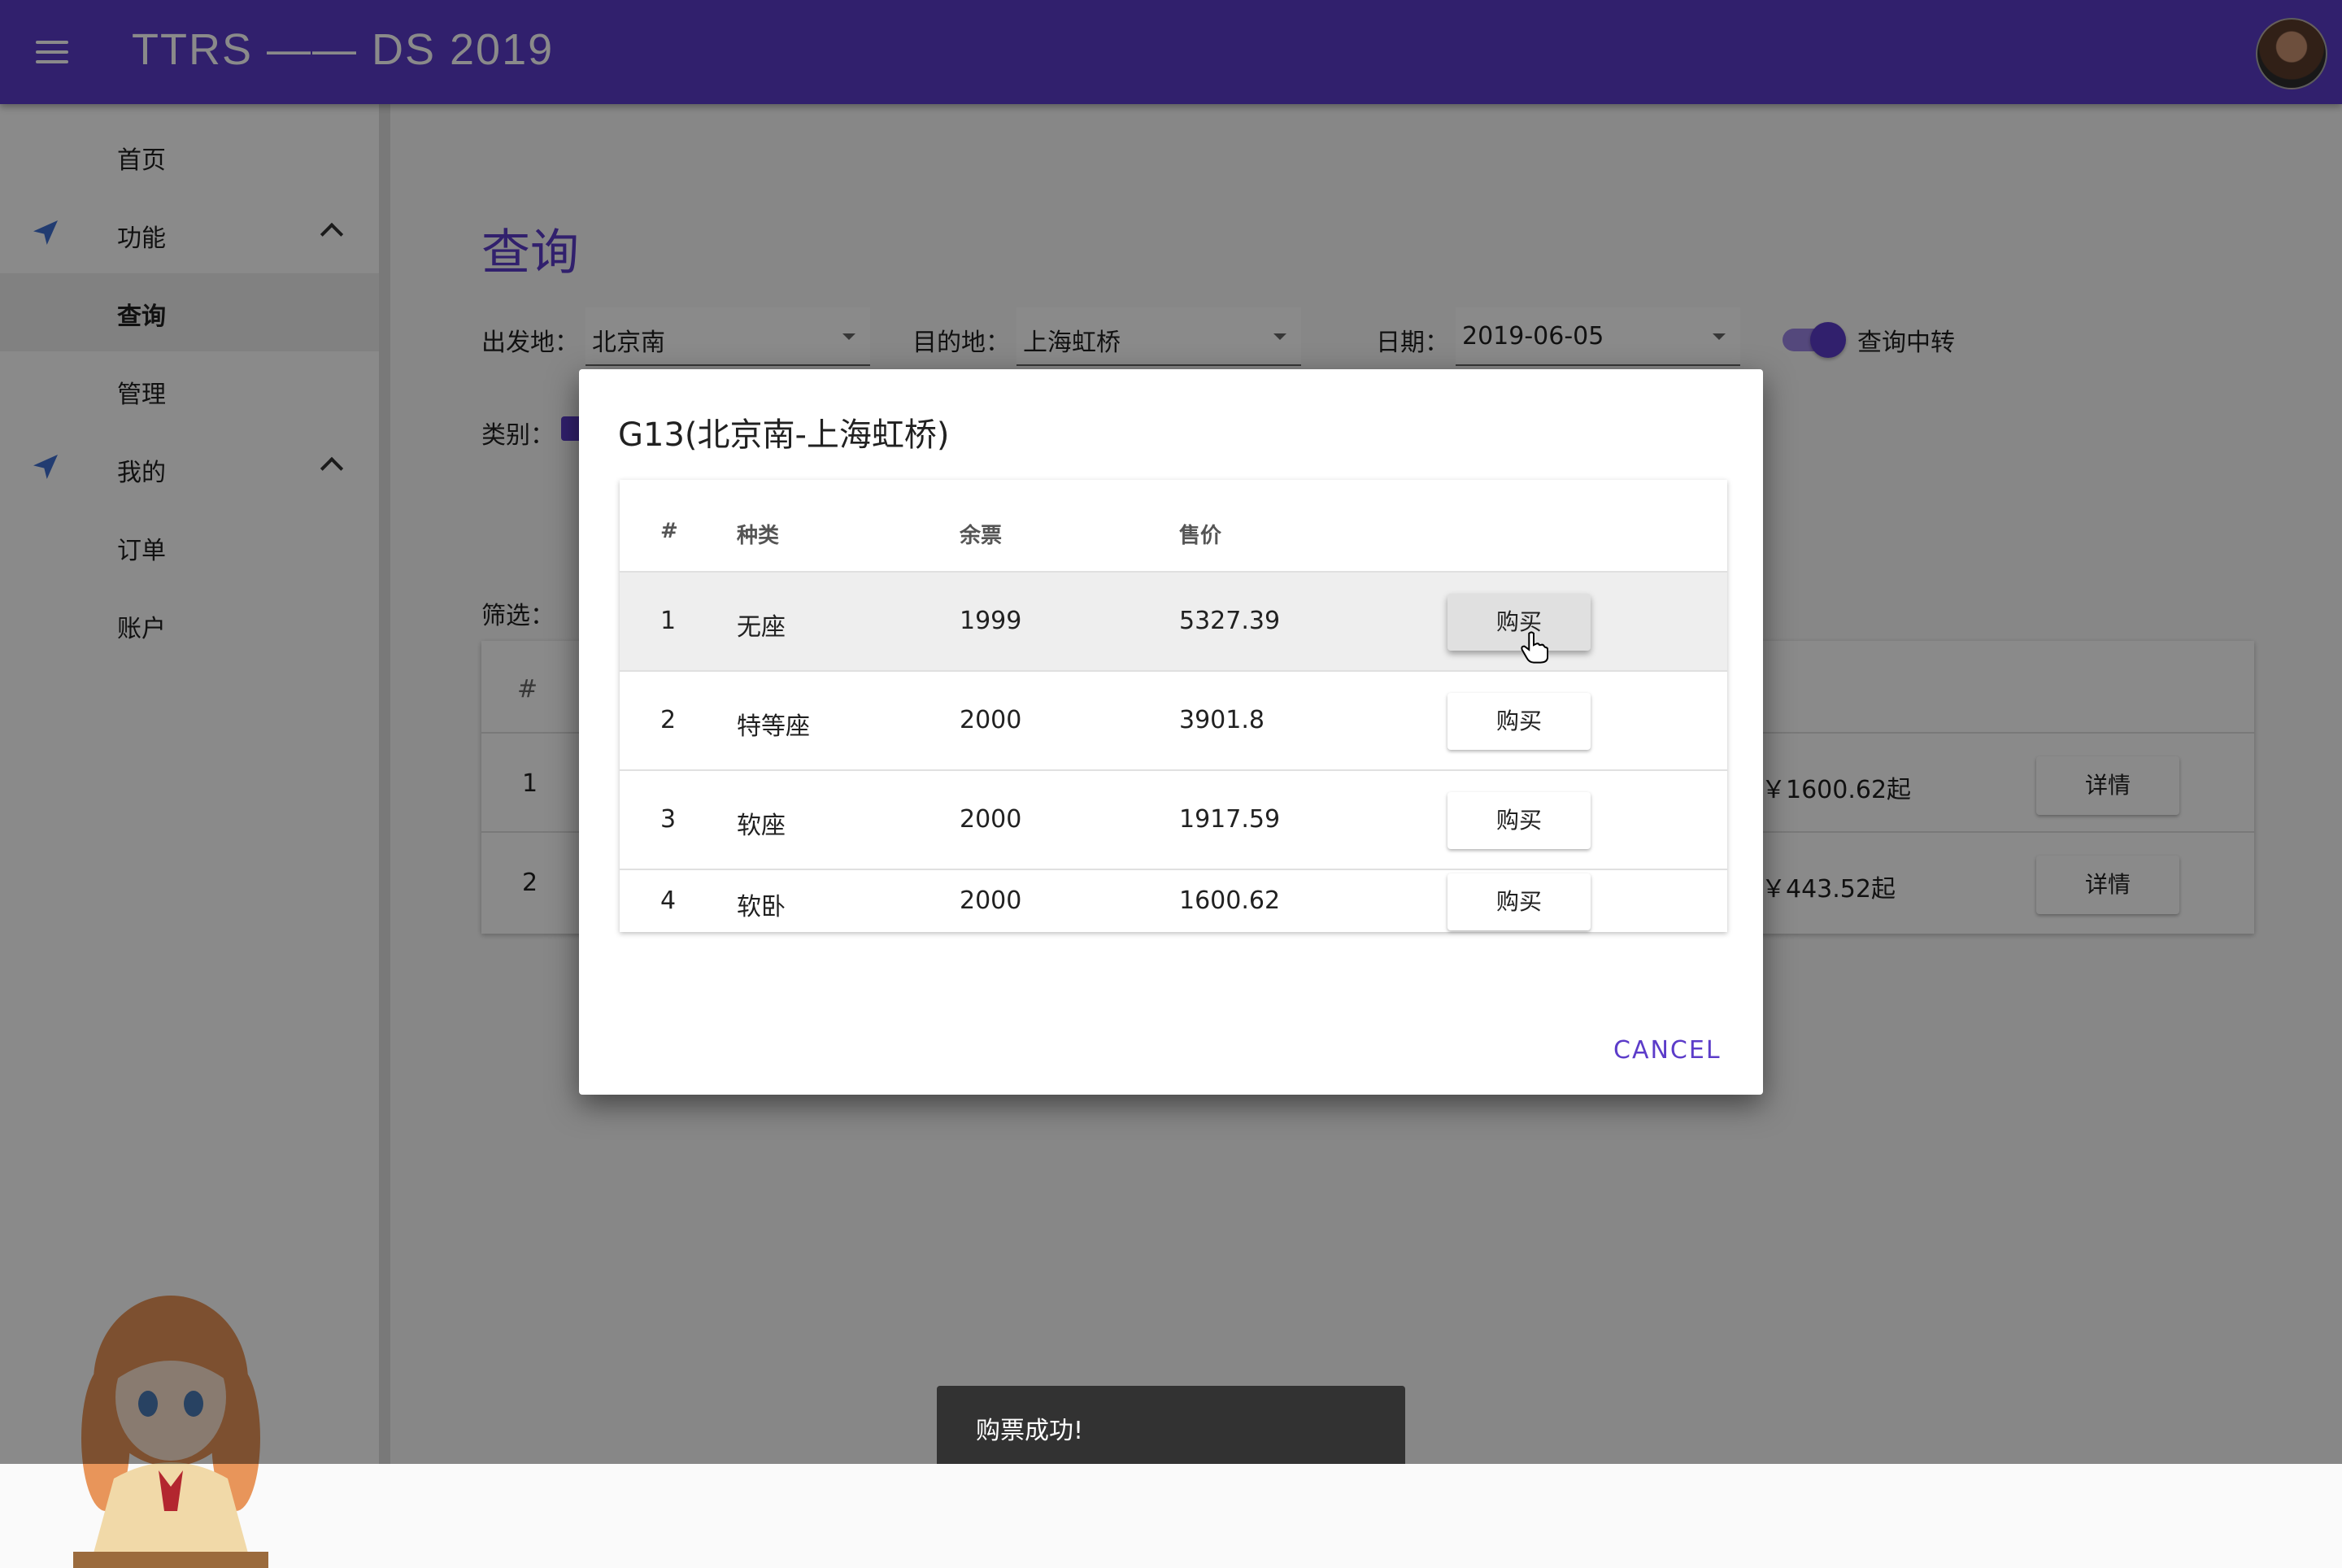  I want to click on row-index: 1, so click(668, 621).